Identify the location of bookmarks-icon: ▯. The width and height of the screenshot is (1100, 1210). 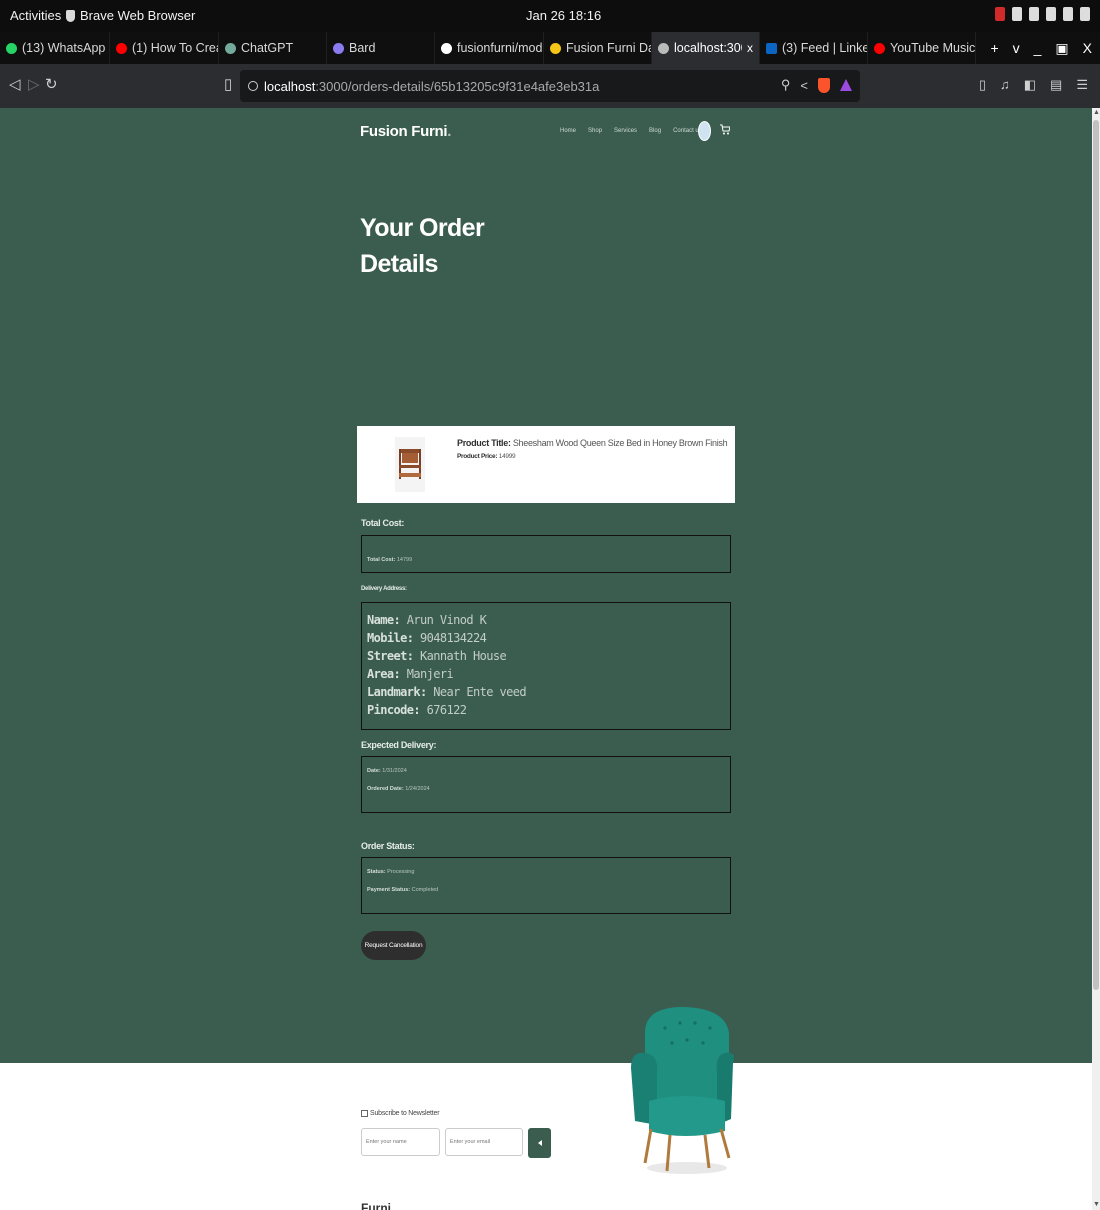
(982, 85).